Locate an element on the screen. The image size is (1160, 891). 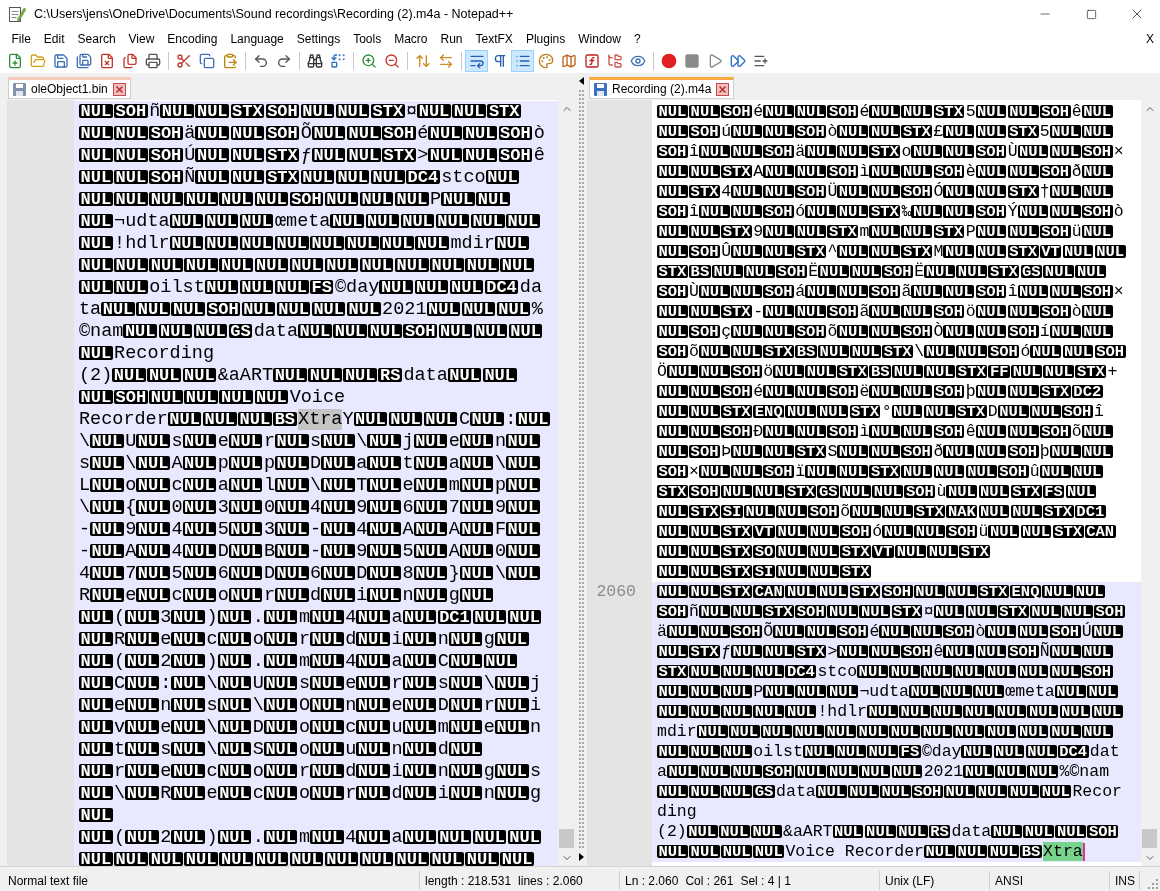
code-line: NUL STX SI NUL NUL SOH õNUL NUL STX NAK NUL NUL STX DC1 is located at coordinates (881, 512).